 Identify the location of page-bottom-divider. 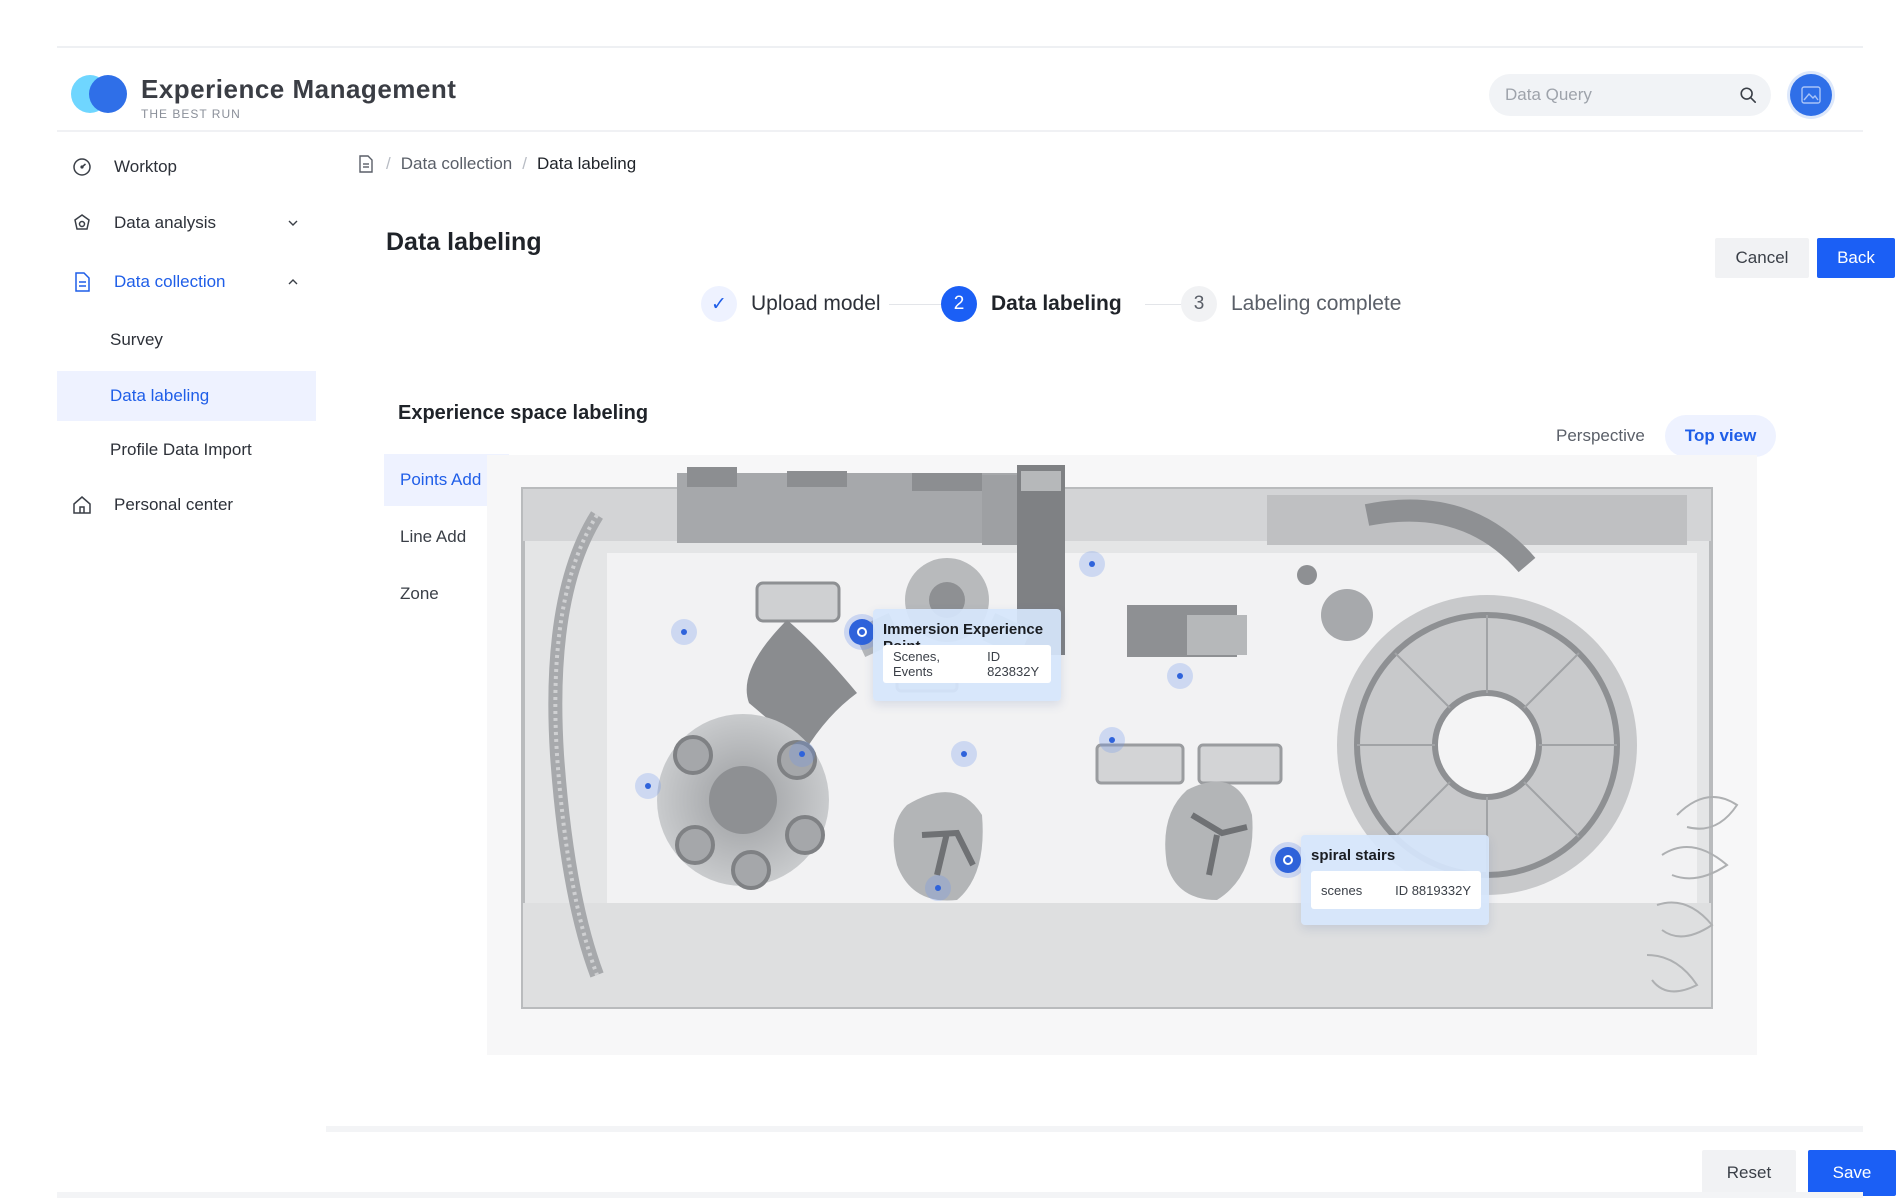
(960, 1195).